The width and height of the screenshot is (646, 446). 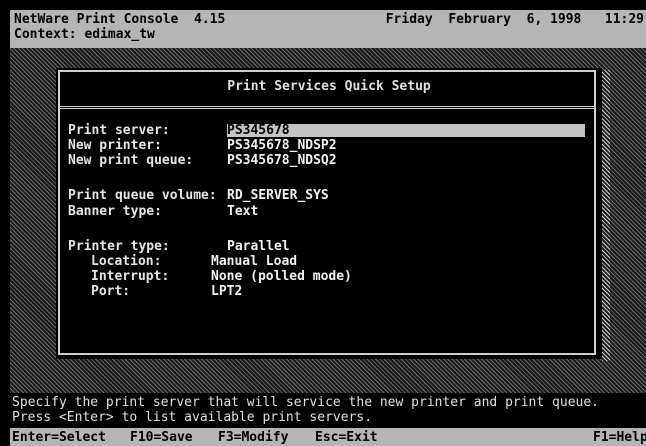 What do you see at coordinates (329, 86) in the screenshot?
I see `dialog-title: Print Services Quick Setup` at bounding box center [329, 86].